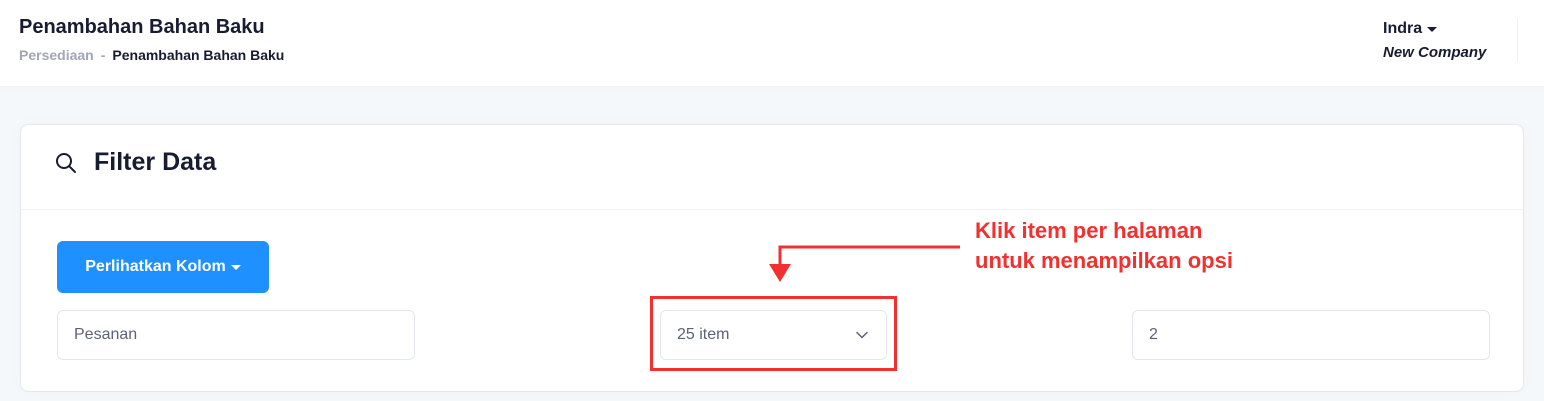 The width and height of the screenshot is (1544, 401). I want to click on show-columns-button: Perlihatkan Kolom, so click(163, 267).